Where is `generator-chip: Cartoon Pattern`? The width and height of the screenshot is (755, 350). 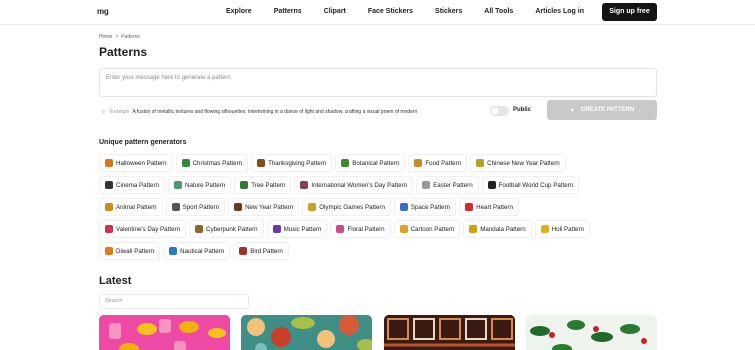
generator-chip: Cartoon Pattern is located at coordinates (427, 229).